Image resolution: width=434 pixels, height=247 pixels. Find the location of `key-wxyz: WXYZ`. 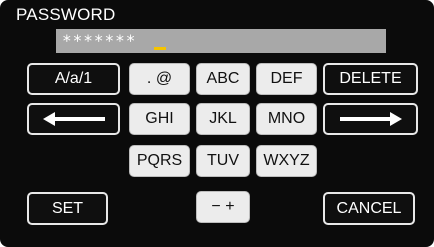

key-wxyz: WXYZ is located at coordinates (286, 161).